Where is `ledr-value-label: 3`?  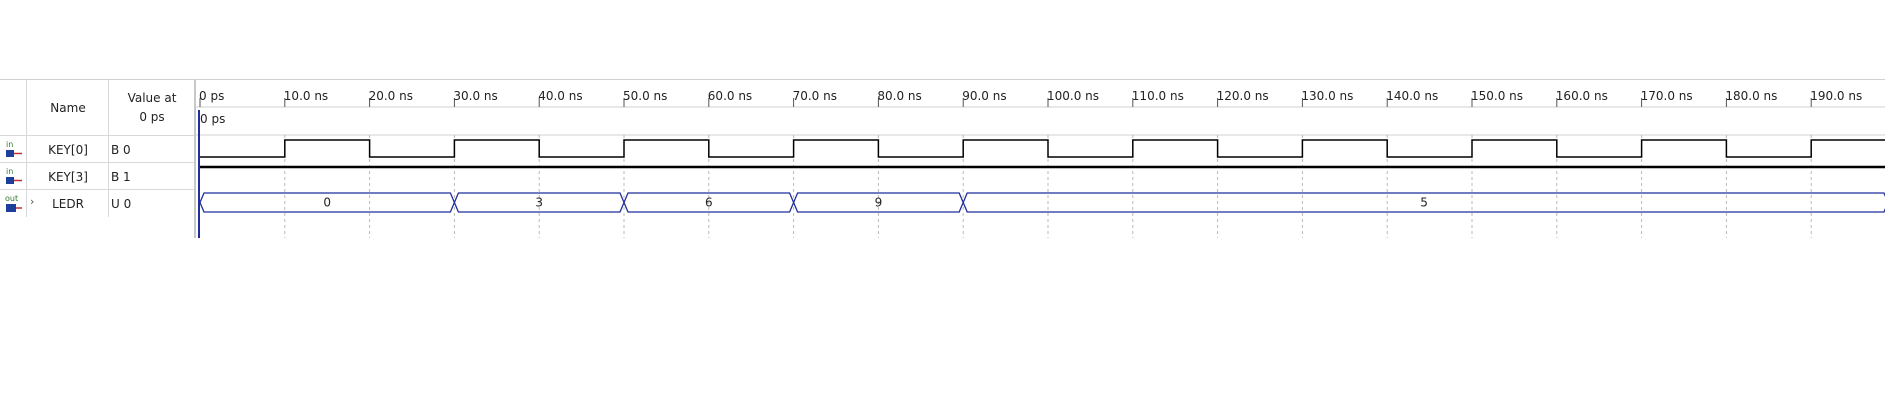 ledr-value-label: 3 is located at coordinates (539, 203).